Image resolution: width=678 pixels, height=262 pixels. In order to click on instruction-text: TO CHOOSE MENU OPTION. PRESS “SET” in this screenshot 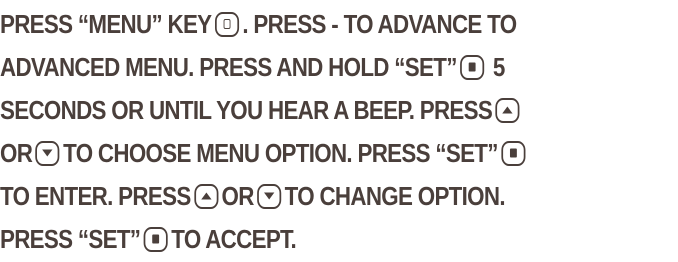, I will do `click(280, 153)`.